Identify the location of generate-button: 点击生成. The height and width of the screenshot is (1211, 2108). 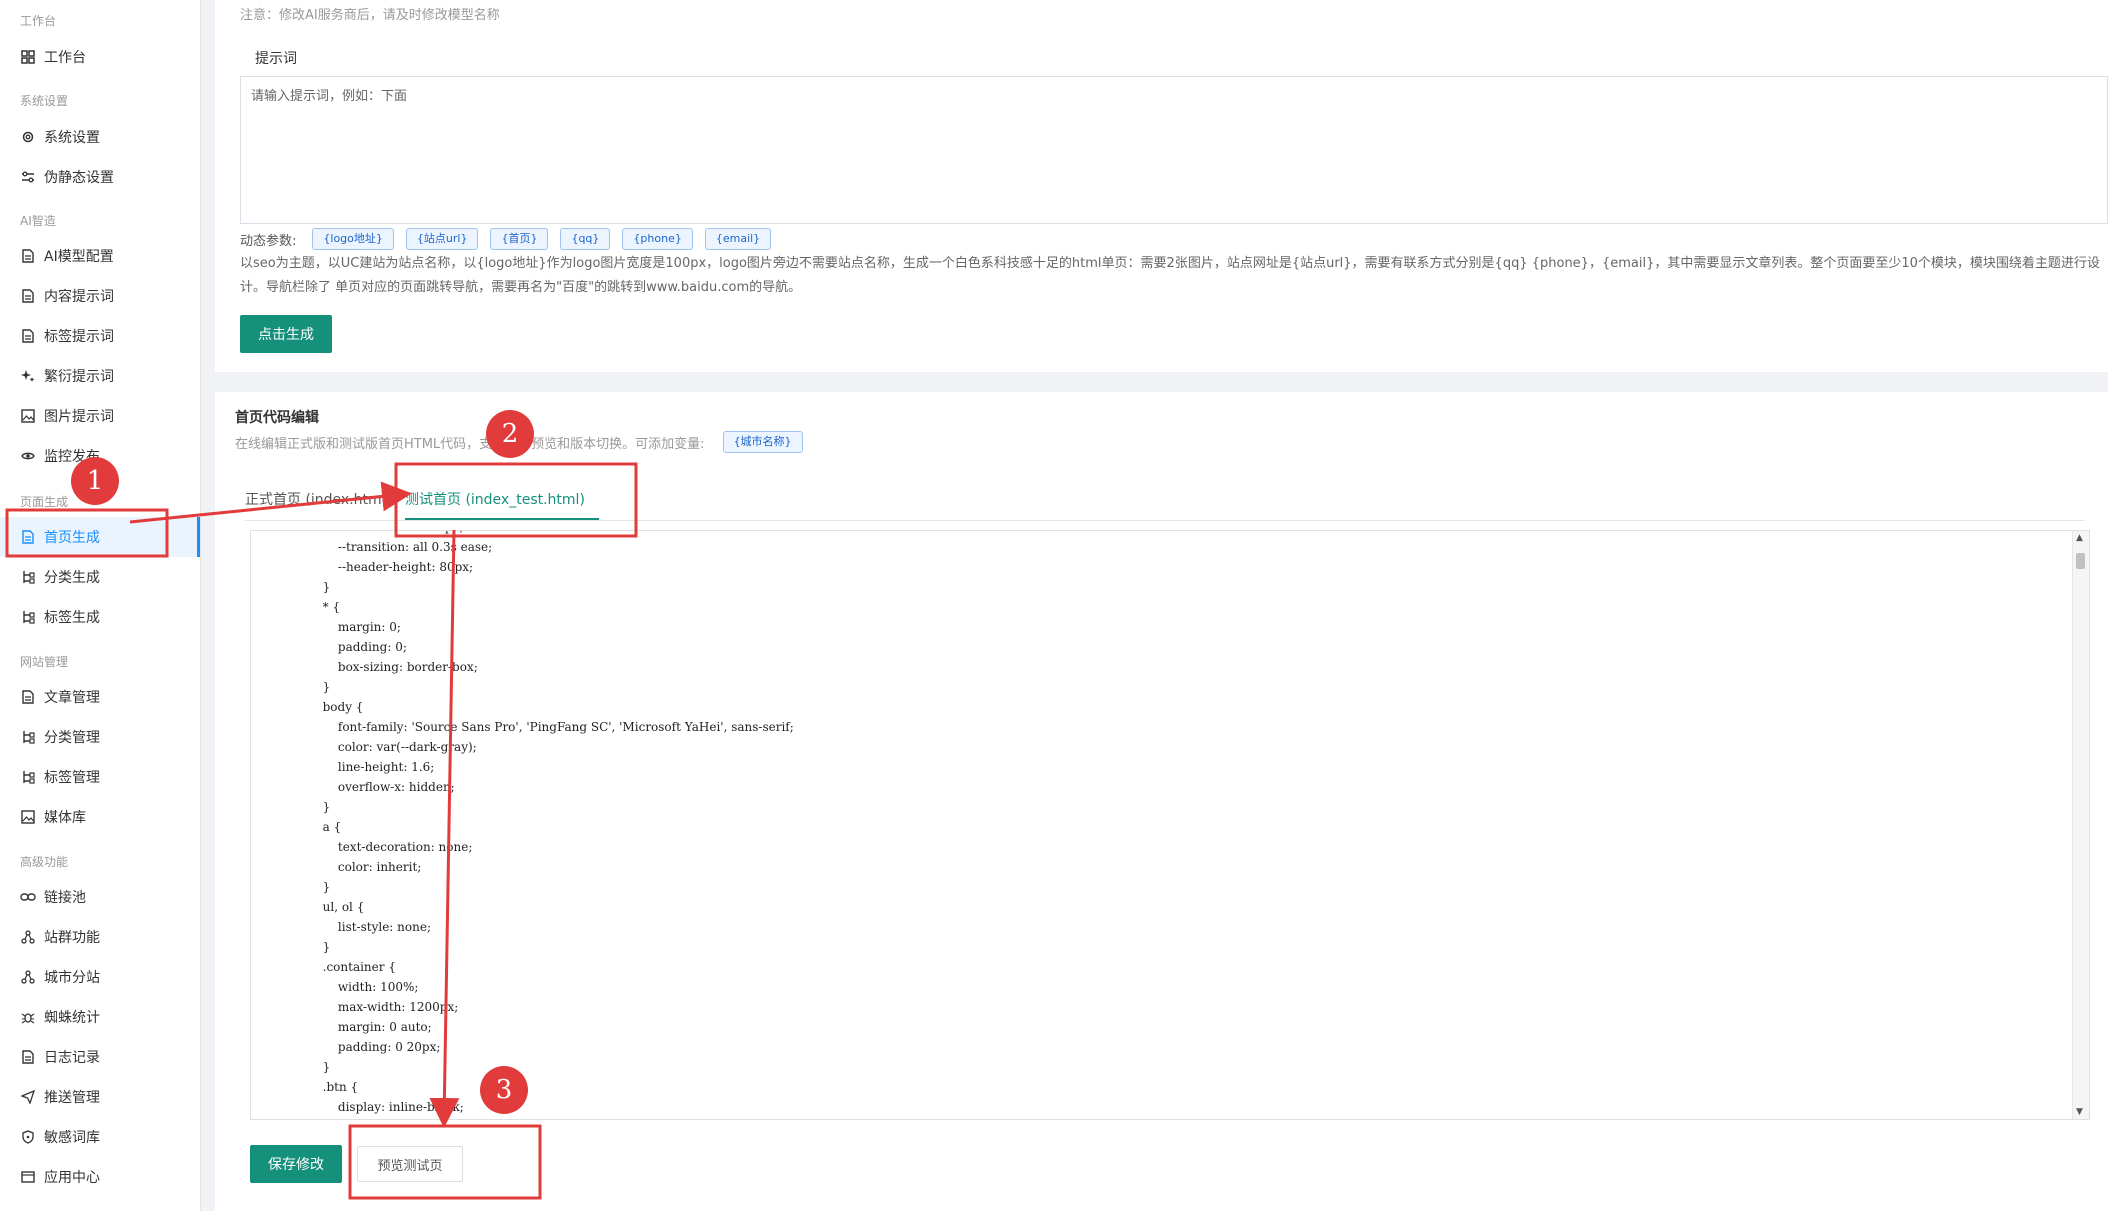
(286, 334).